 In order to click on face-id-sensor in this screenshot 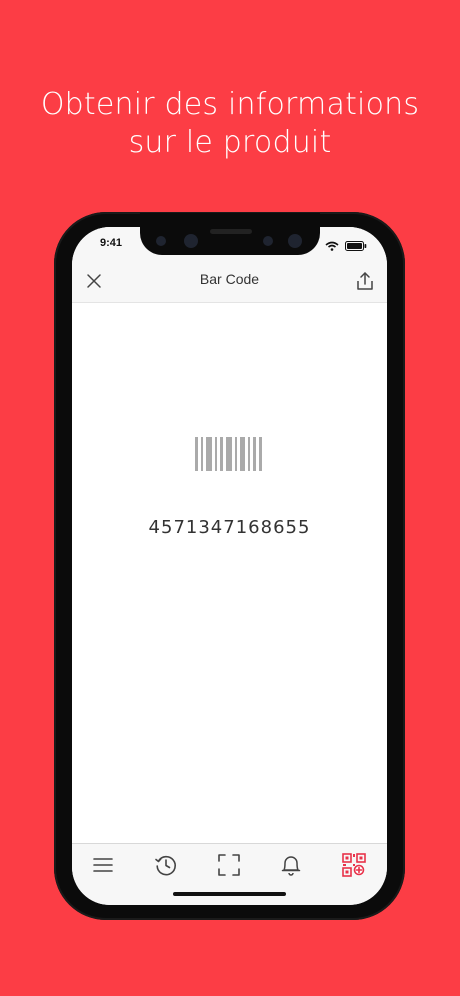, I will do `click(295, 241)`.